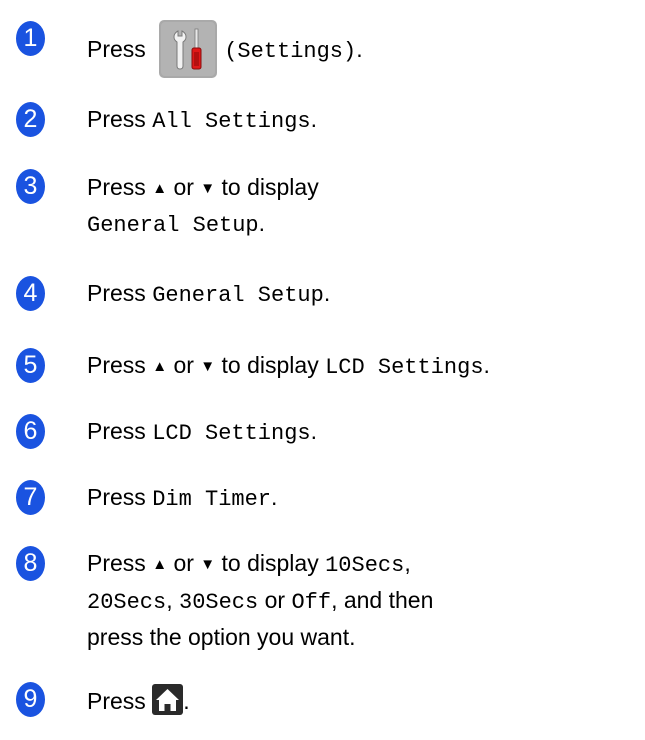  Describe the element at coordinates (30, 293) in the screenshot. I see `step-number-badge: 4` at that location.